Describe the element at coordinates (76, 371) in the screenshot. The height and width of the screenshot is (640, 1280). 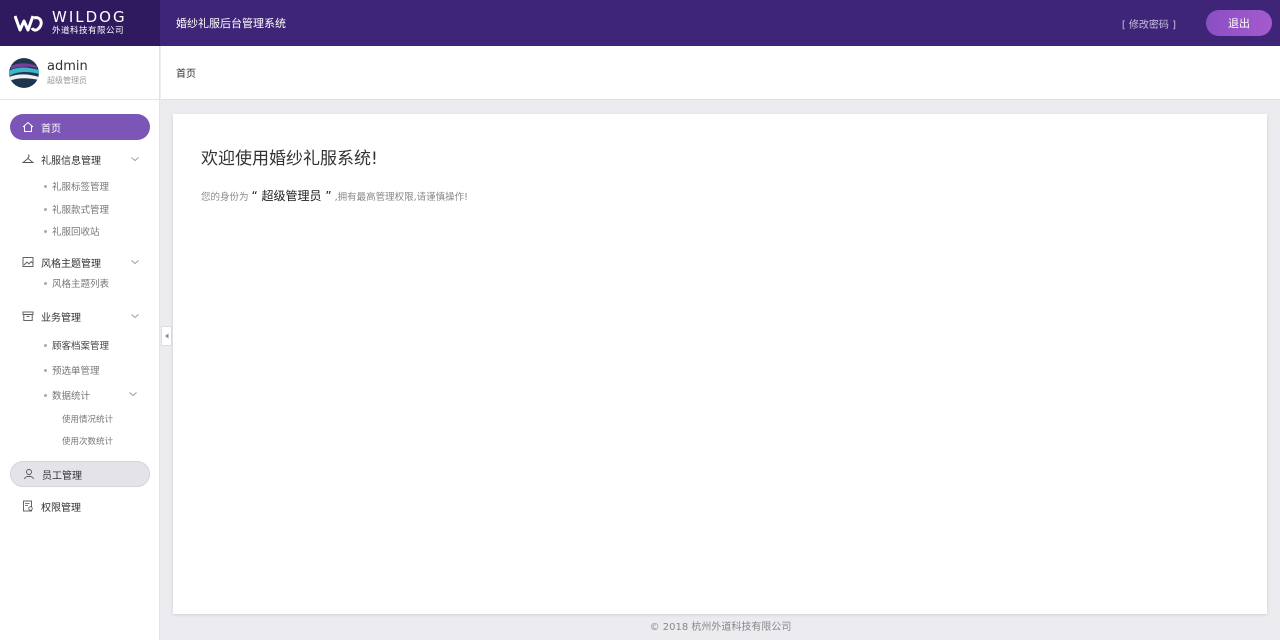
I see `sidebar-subitem-label: 预选单管理` at that location.